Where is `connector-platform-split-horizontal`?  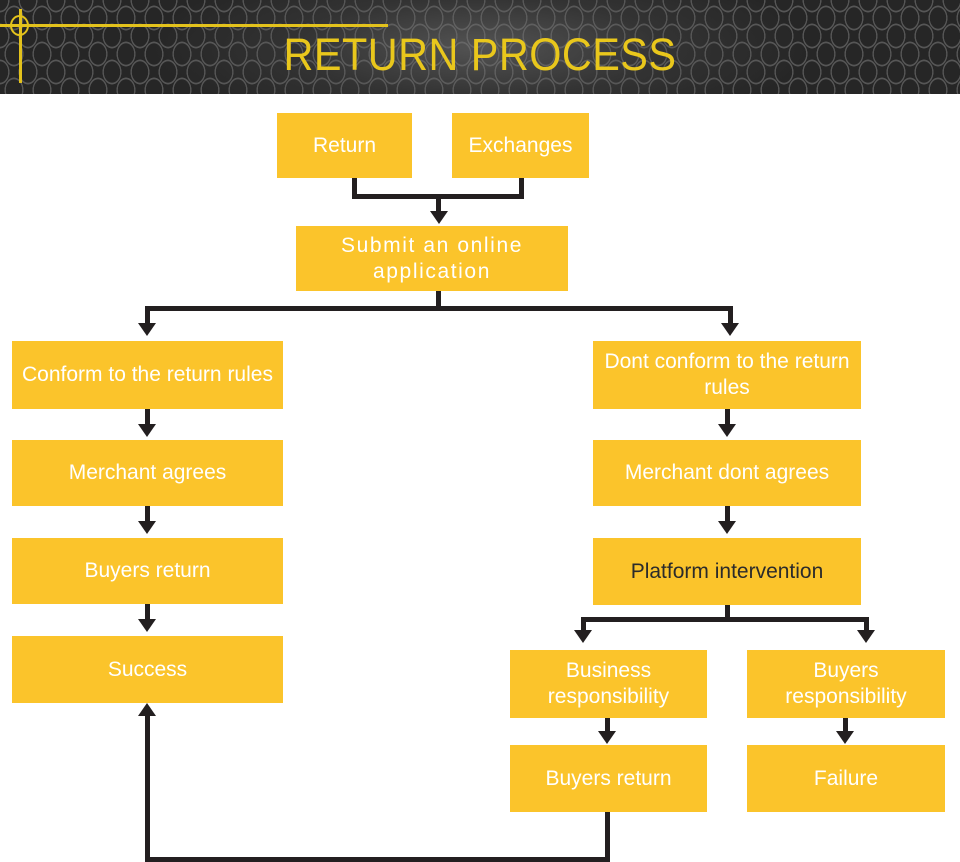
connector-platform-split-horizontal is located at coordinates (725, 619).